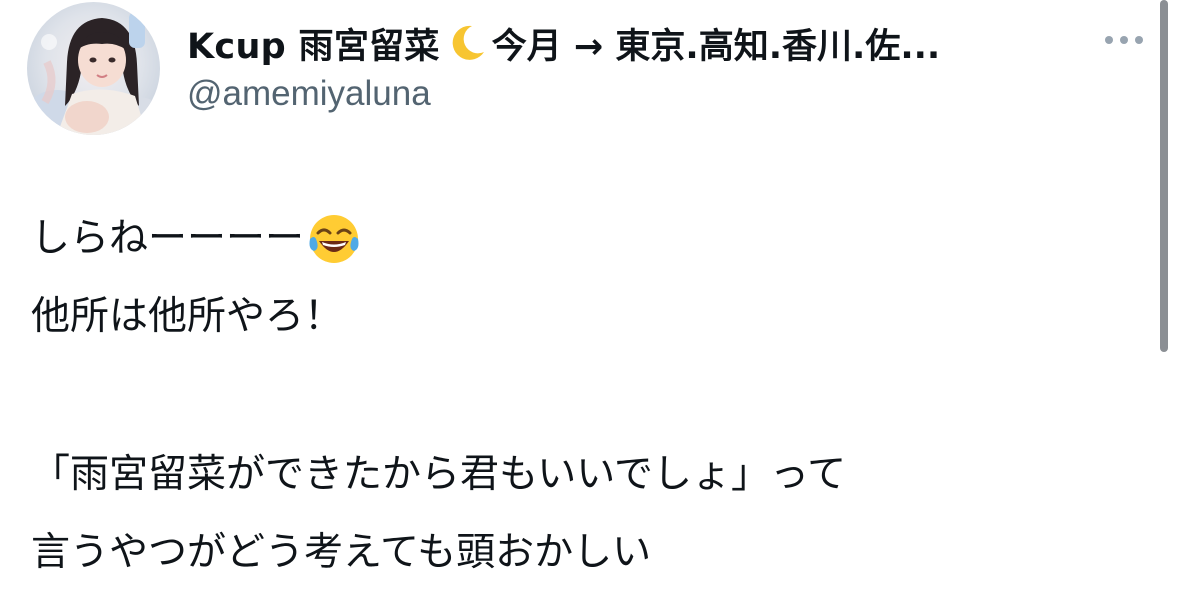  What do you see at coordinates (313, 43) in the screenshot?
I see `display-name: Kcup 雨宮留菜` at bounding box center [313, 43].